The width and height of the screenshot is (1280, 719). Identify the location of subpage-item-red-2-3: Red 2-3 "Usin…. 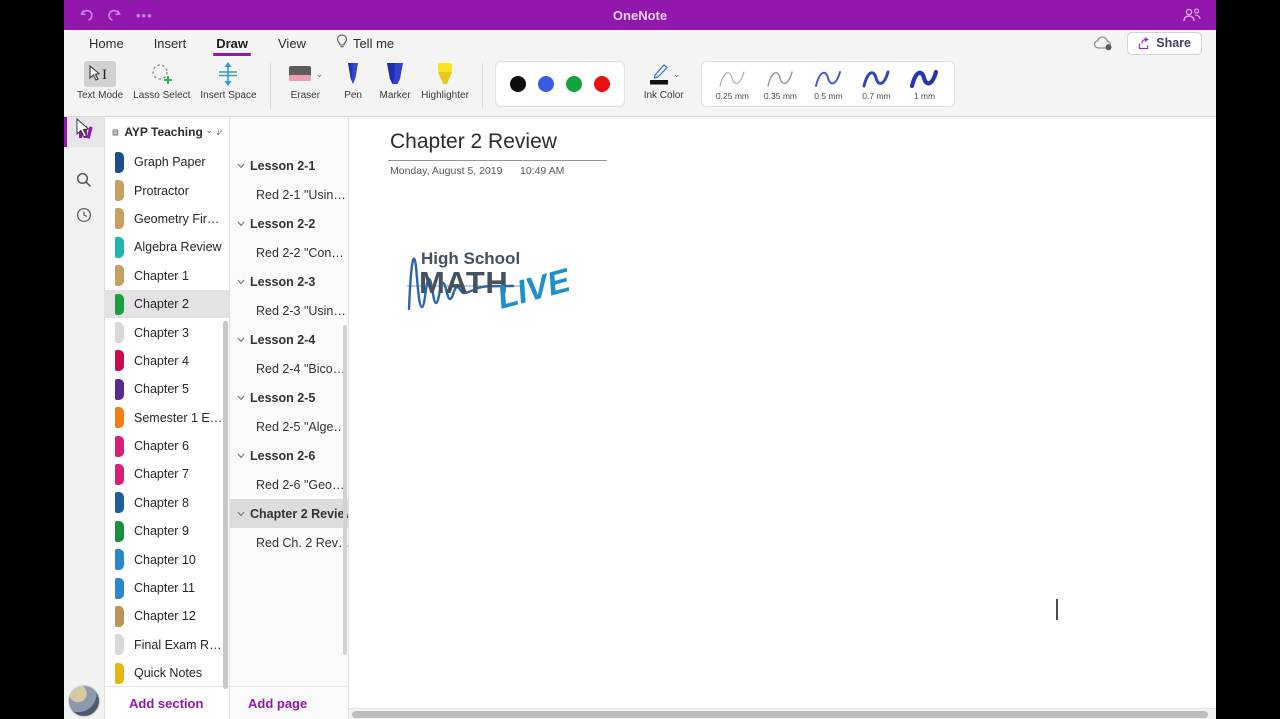
(289, 310).